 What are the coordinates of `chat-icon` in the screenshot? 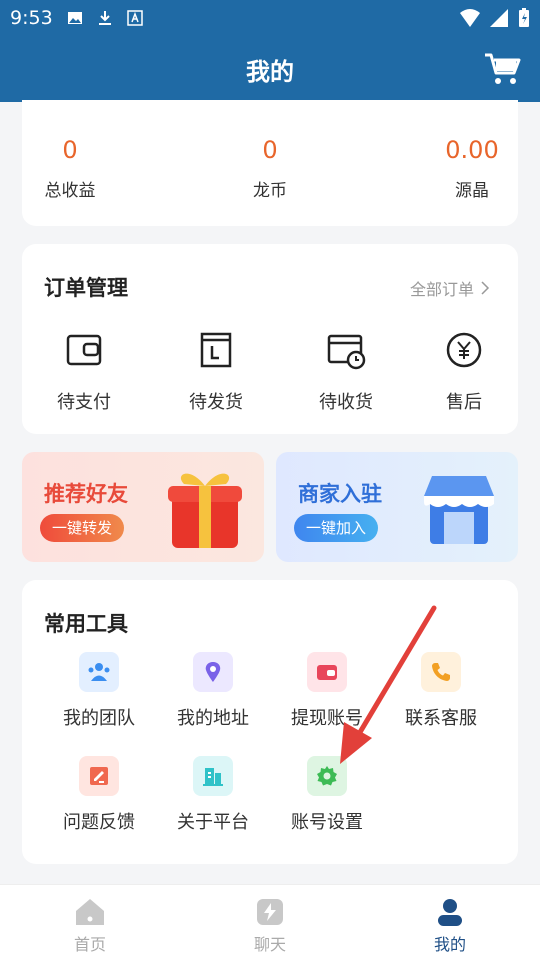 It's located at (270, 912).